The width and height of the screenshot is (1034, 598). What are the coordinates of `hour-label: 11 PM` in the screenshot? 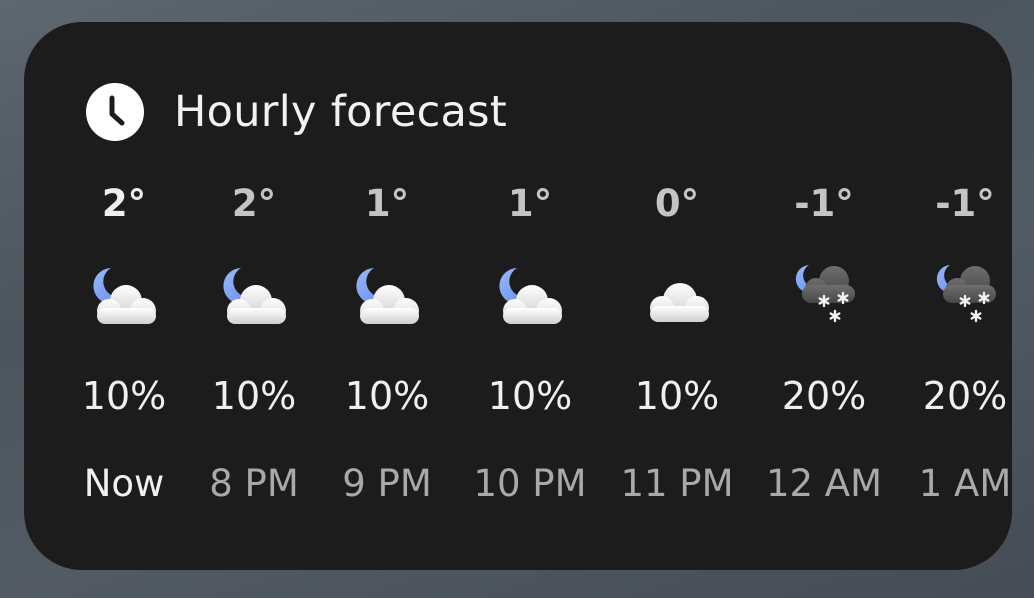 It's located at (677, 483).